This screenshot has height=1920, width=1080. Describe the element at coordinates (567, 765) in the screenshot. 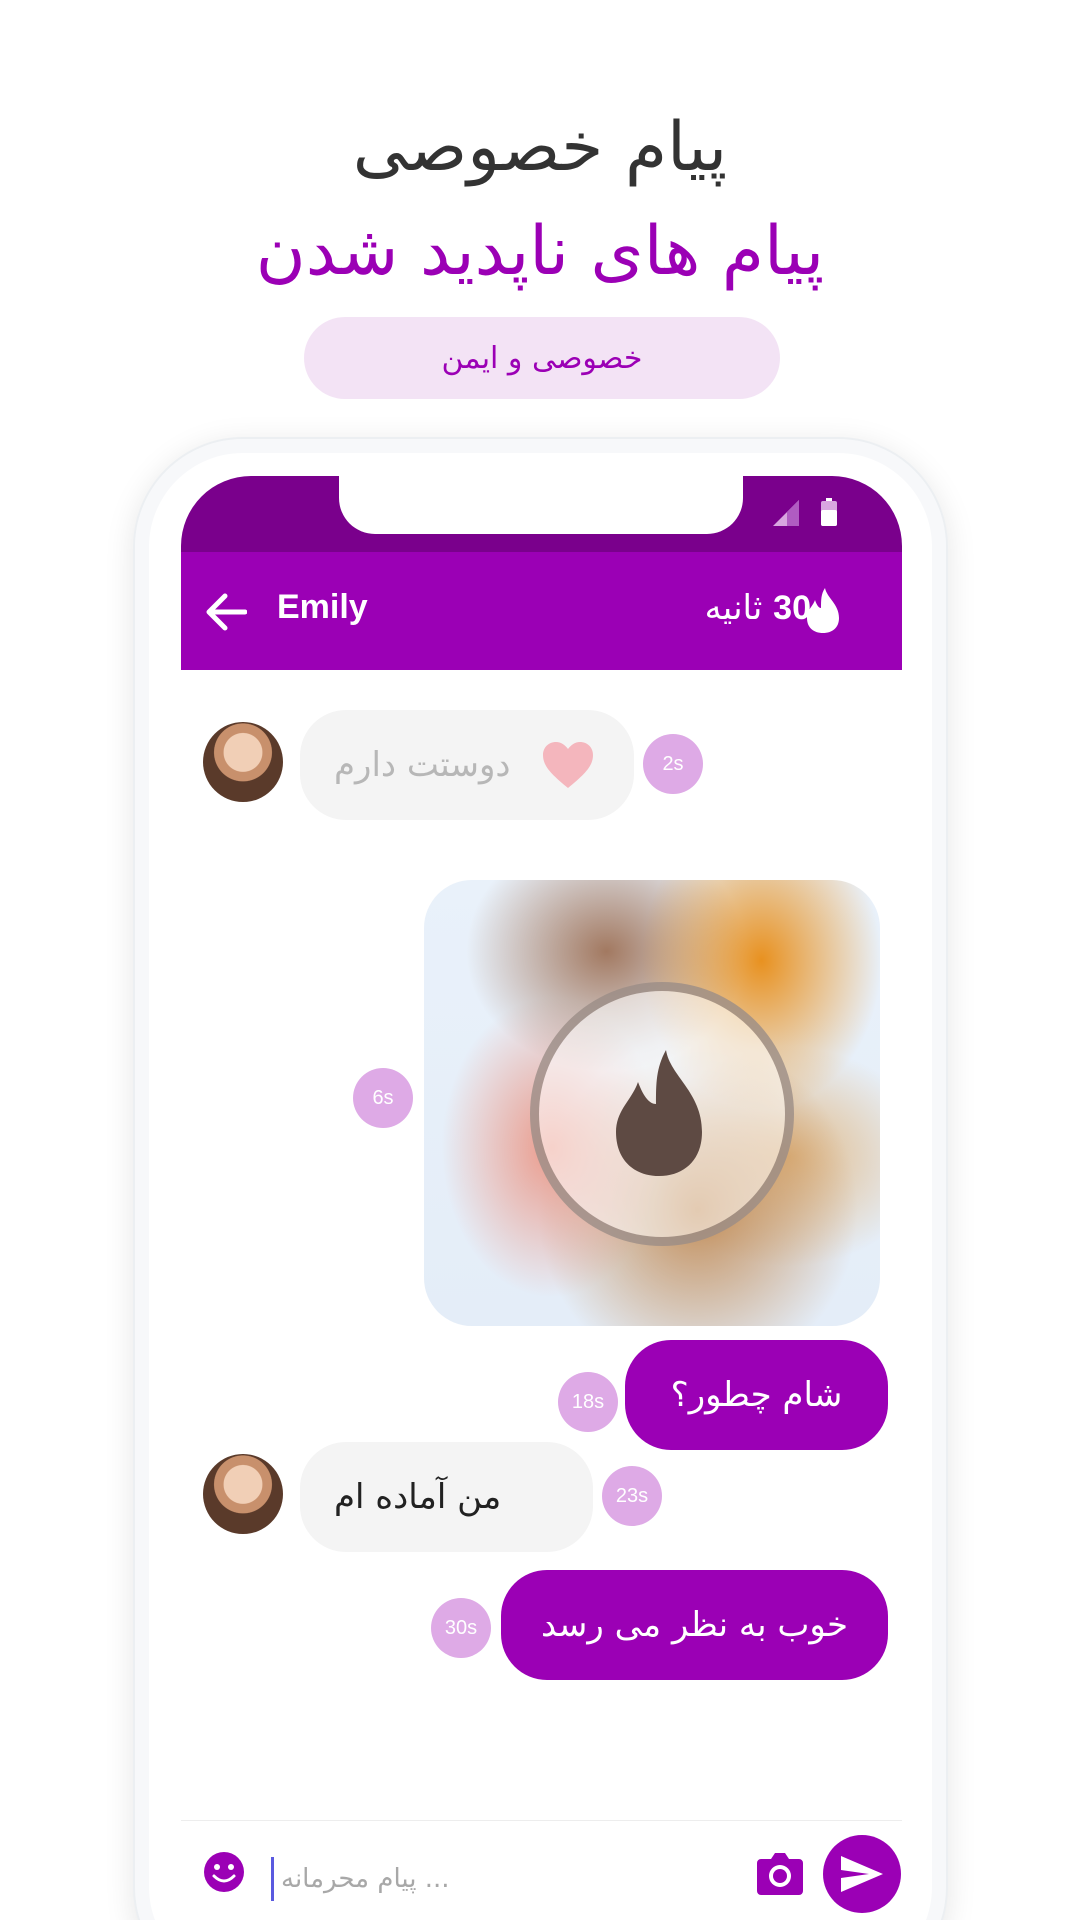

I see `heart-icon` at that location.